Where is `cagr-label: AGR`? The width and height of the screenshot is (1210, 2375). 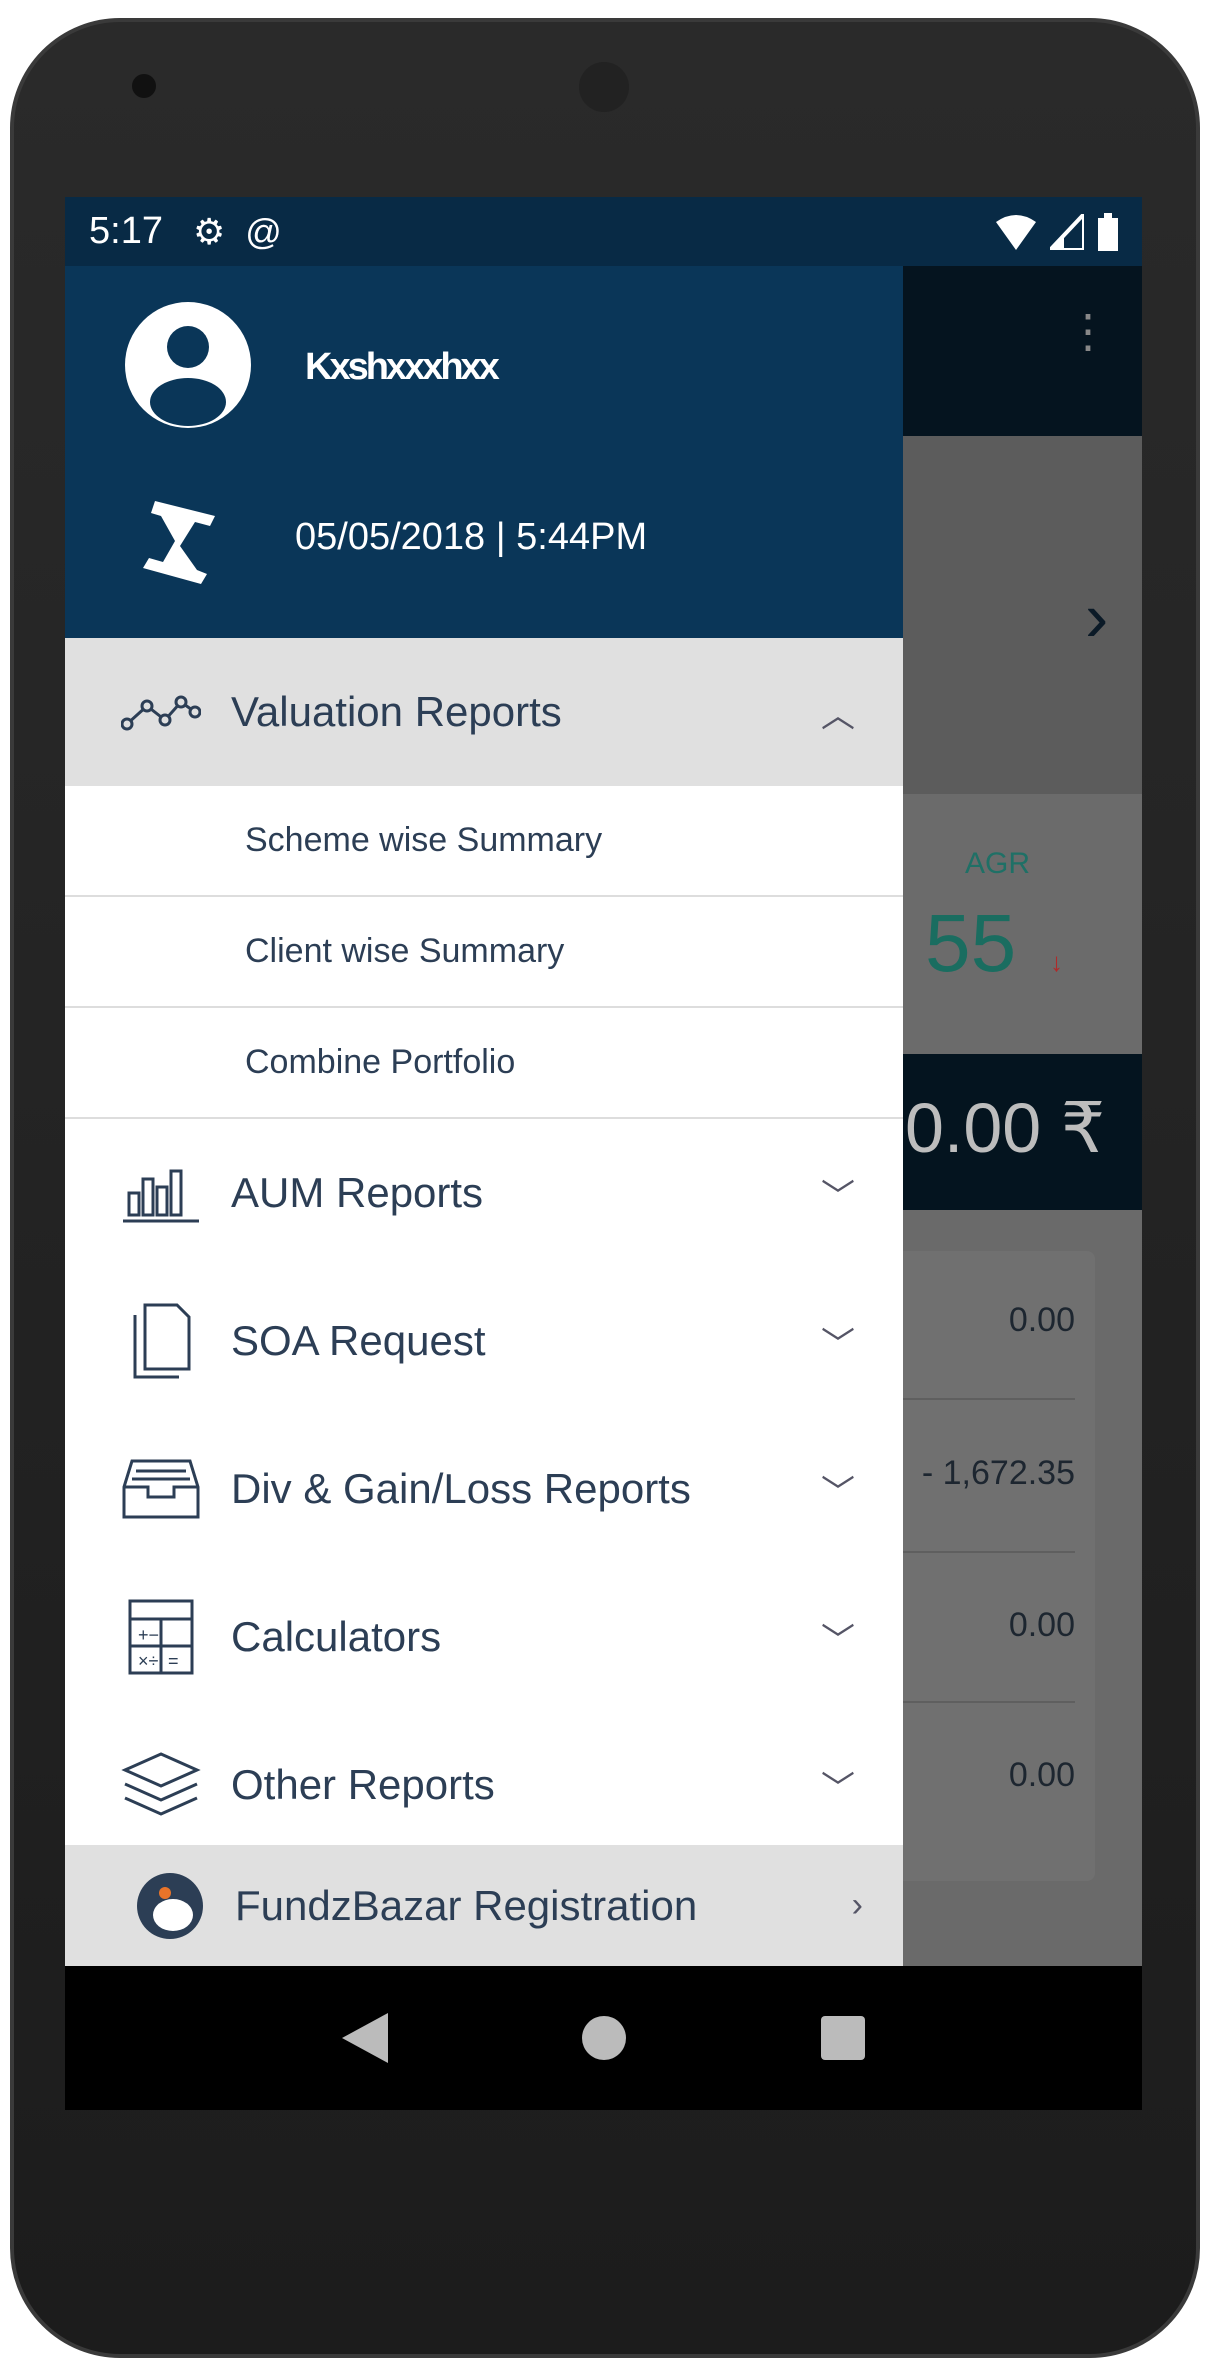 cagr-label: AGR is located at coordinates (998, 863).